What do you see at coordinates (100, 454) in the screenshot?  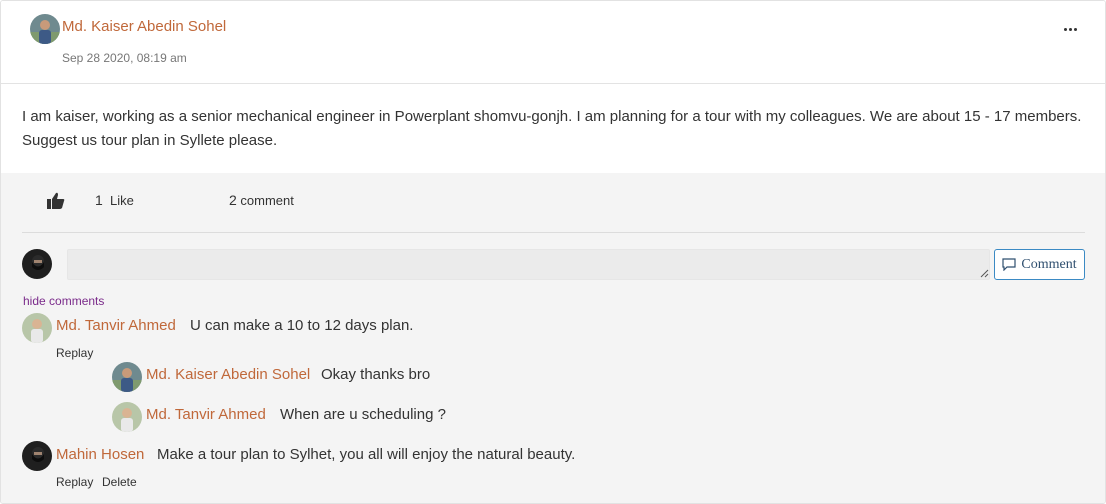 I see `comment-author: Mahin Hosen` at bounding box center [100, 454].